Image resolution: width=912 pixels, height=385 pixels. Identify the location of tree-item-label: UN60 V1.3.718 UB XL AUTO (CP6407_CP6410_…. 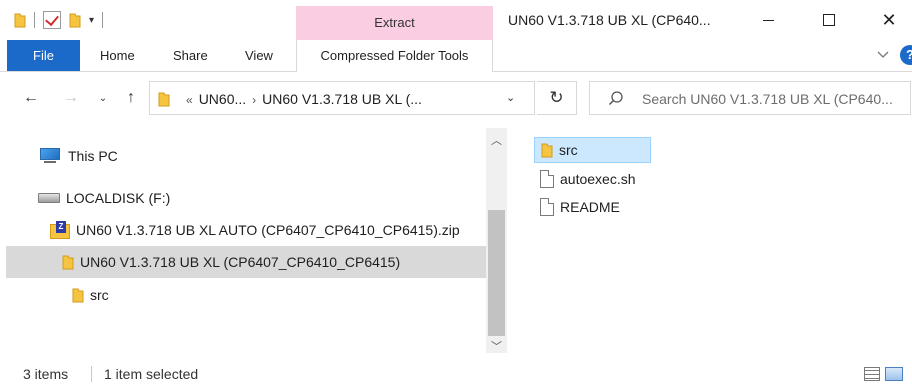
(268, 230).